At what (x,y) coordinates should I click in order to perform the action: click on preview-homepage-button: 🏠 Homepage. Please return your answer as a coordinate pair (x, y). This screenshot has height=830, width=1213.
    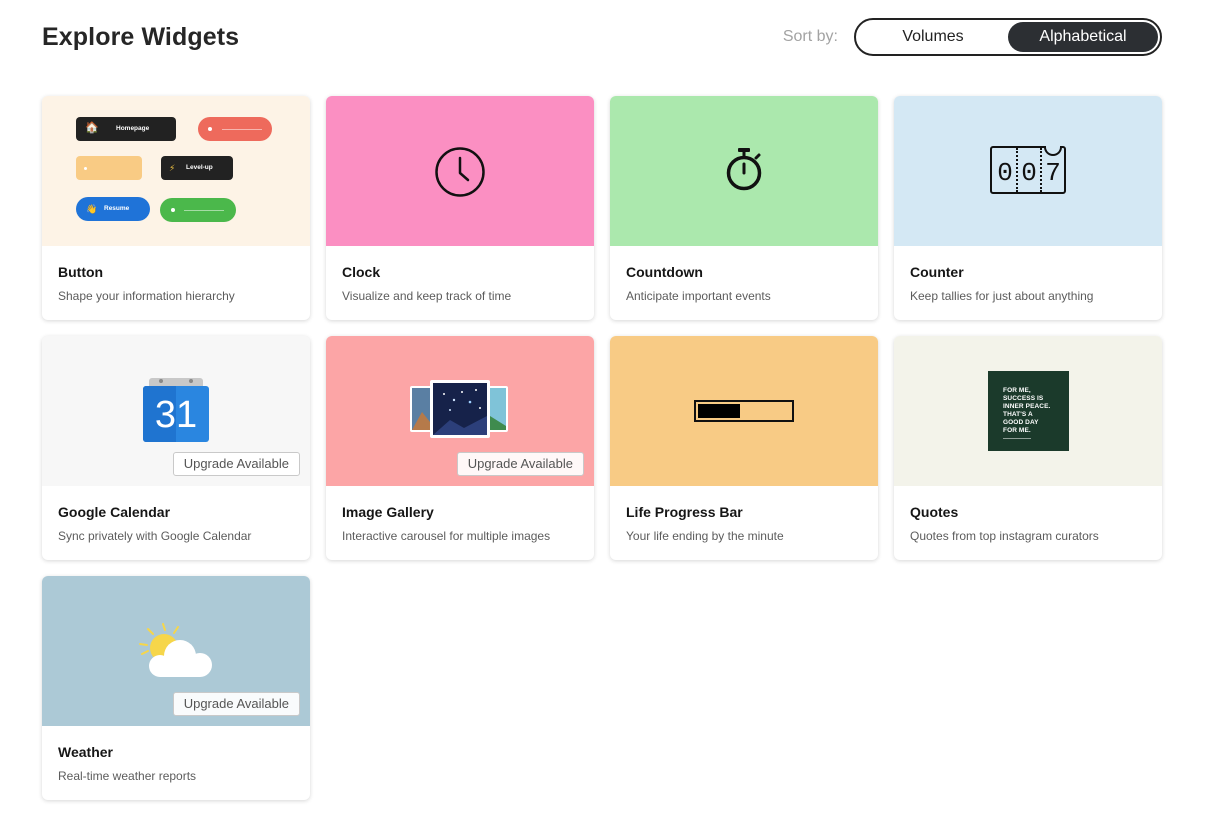
    Looking at the image, I should click on (126, 129).